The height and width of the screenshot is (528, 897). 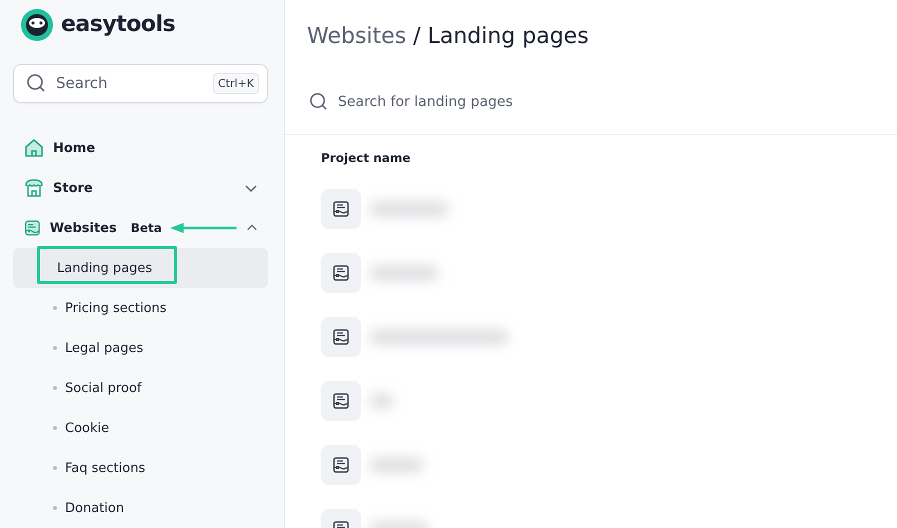 What do you see at coordinates (235, 83) in the screenshot?
I see `shortcut-hint: Ctrl+K` at bounding box center [235, 83].